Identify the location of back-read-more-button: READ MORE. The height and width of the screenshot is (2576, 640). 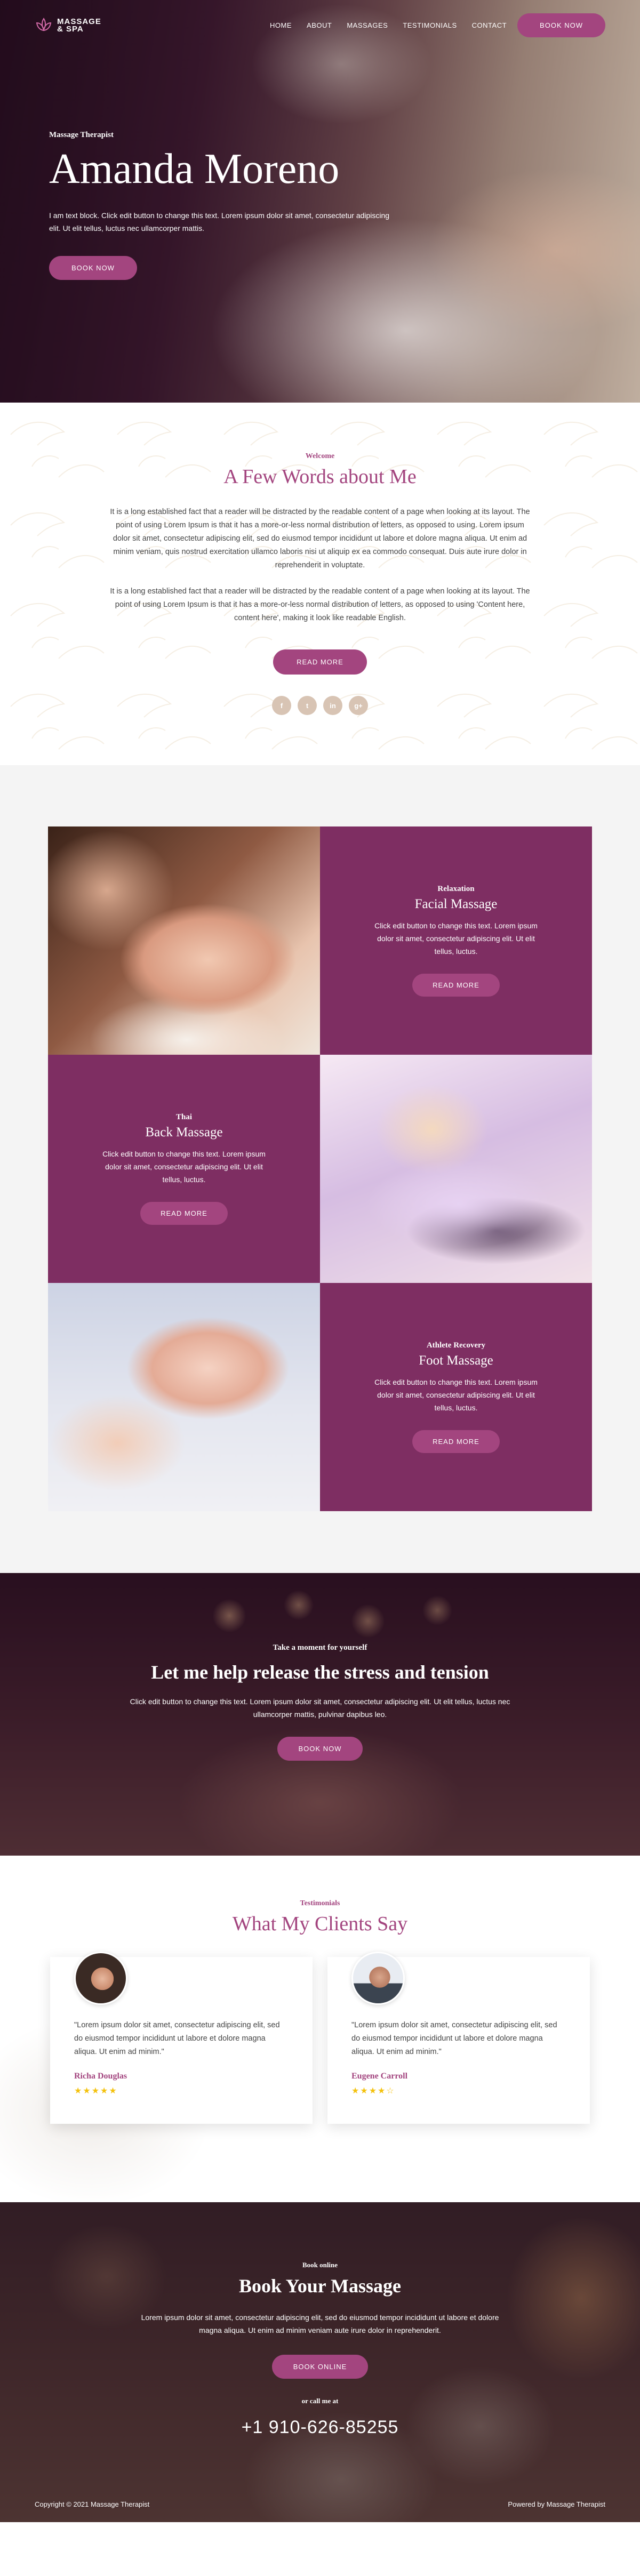
(184, 1214).